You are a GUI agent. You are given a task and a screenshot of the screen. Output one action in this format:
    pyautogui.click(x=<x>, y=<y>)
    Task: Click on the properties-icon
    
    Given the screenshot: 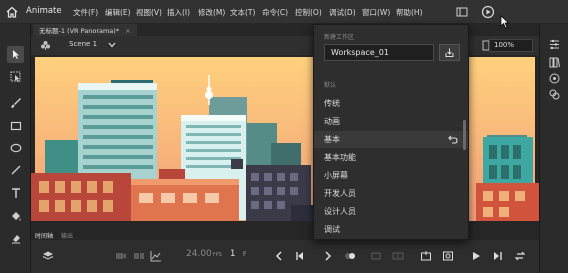 What is the action you would take?
    pyautogui.click(x=554, y=44)
    